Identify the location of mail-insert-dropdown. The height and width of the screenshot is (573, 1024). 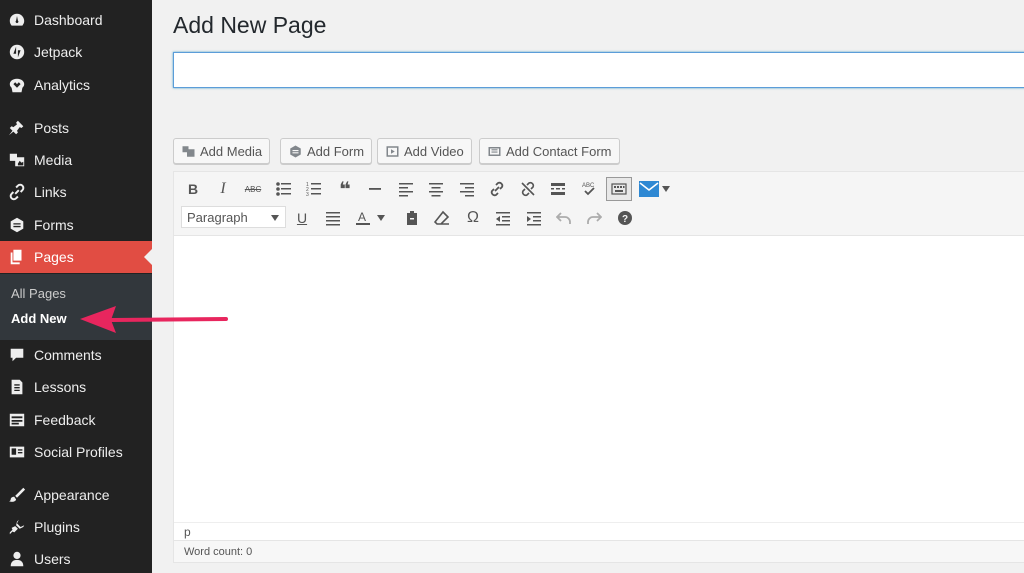
(666, 189).